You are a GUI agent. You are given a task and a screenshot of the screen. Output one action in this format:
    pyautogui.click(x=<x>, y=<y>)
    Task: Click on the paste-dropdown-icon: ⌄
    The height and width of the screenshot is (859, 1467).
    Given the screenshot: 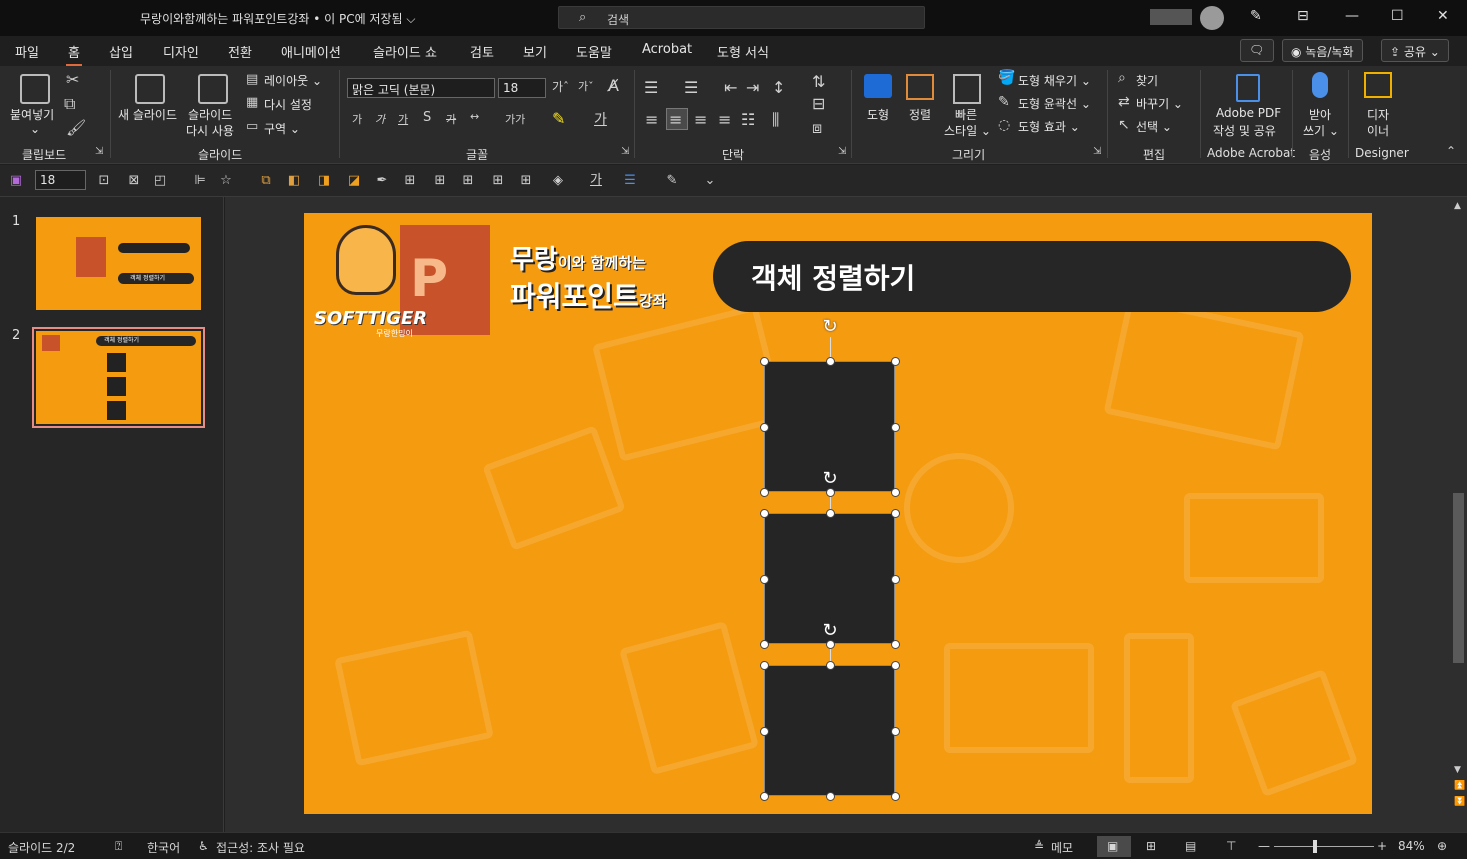 What is the action you would take?
    pyautogui.click(x=35, y=129)
    